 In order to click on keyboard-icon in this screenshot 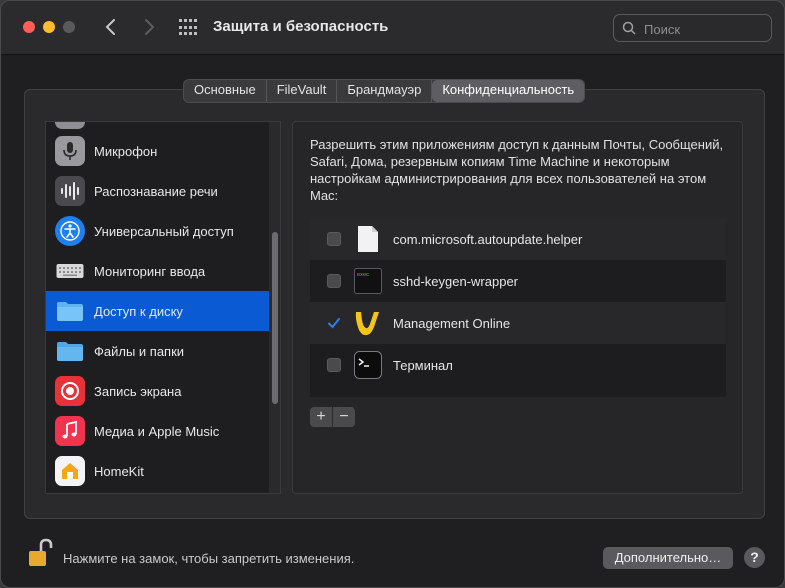, I will do `click(70, 271)`.